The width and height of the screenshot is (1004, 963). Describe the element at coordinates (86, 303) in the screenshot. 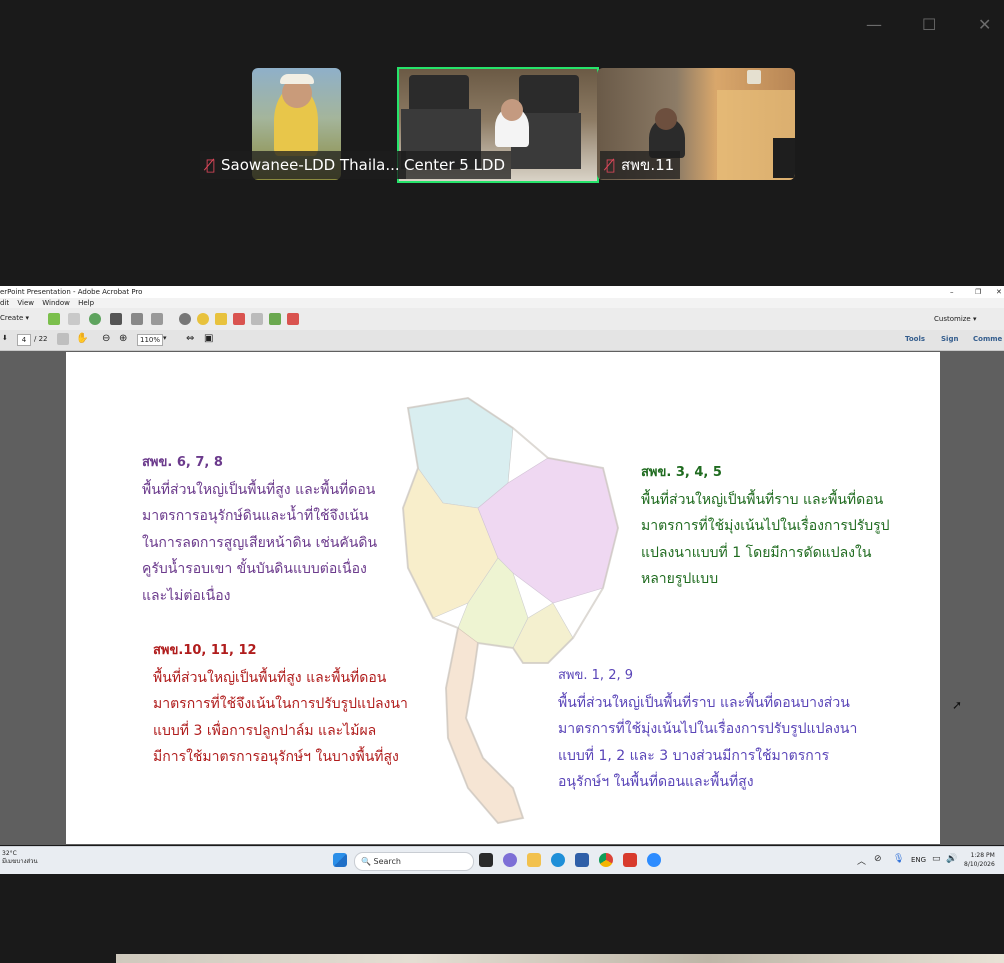

I see `menu-help: Help` at that location.